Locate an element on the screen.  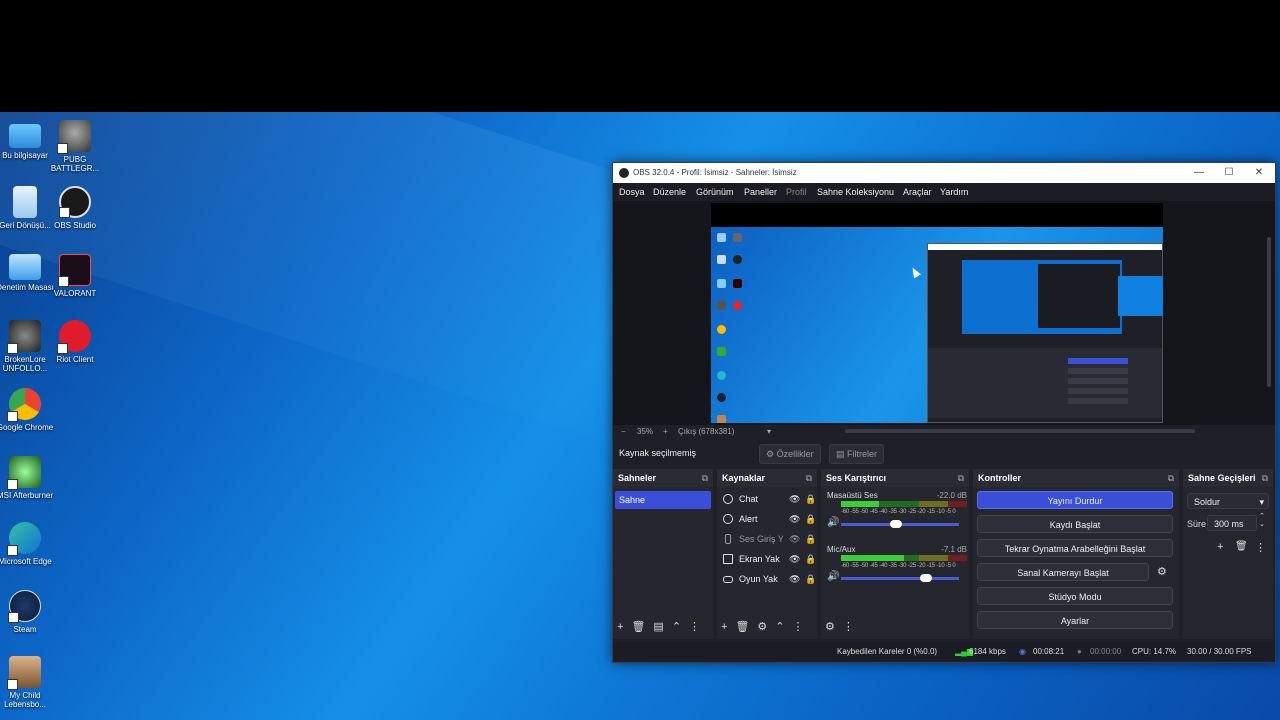
preview-horizontal-scrollbar is located at coordinates (1020, 431).